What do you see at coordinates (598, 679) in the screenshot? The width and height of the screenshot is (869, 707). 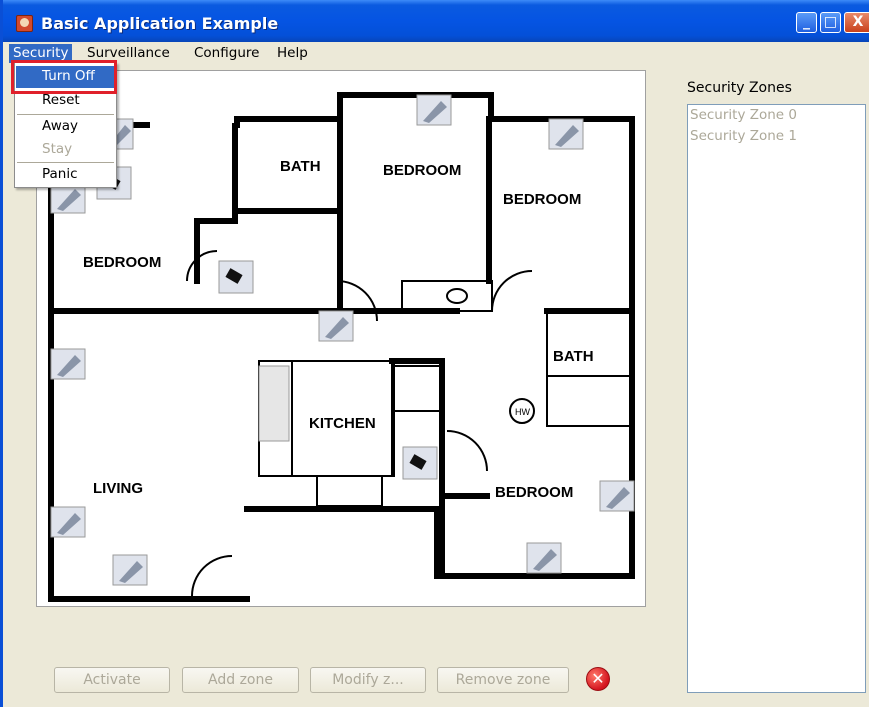 I see `x-circle-icon: ✕` at bounding box center [598, 679].